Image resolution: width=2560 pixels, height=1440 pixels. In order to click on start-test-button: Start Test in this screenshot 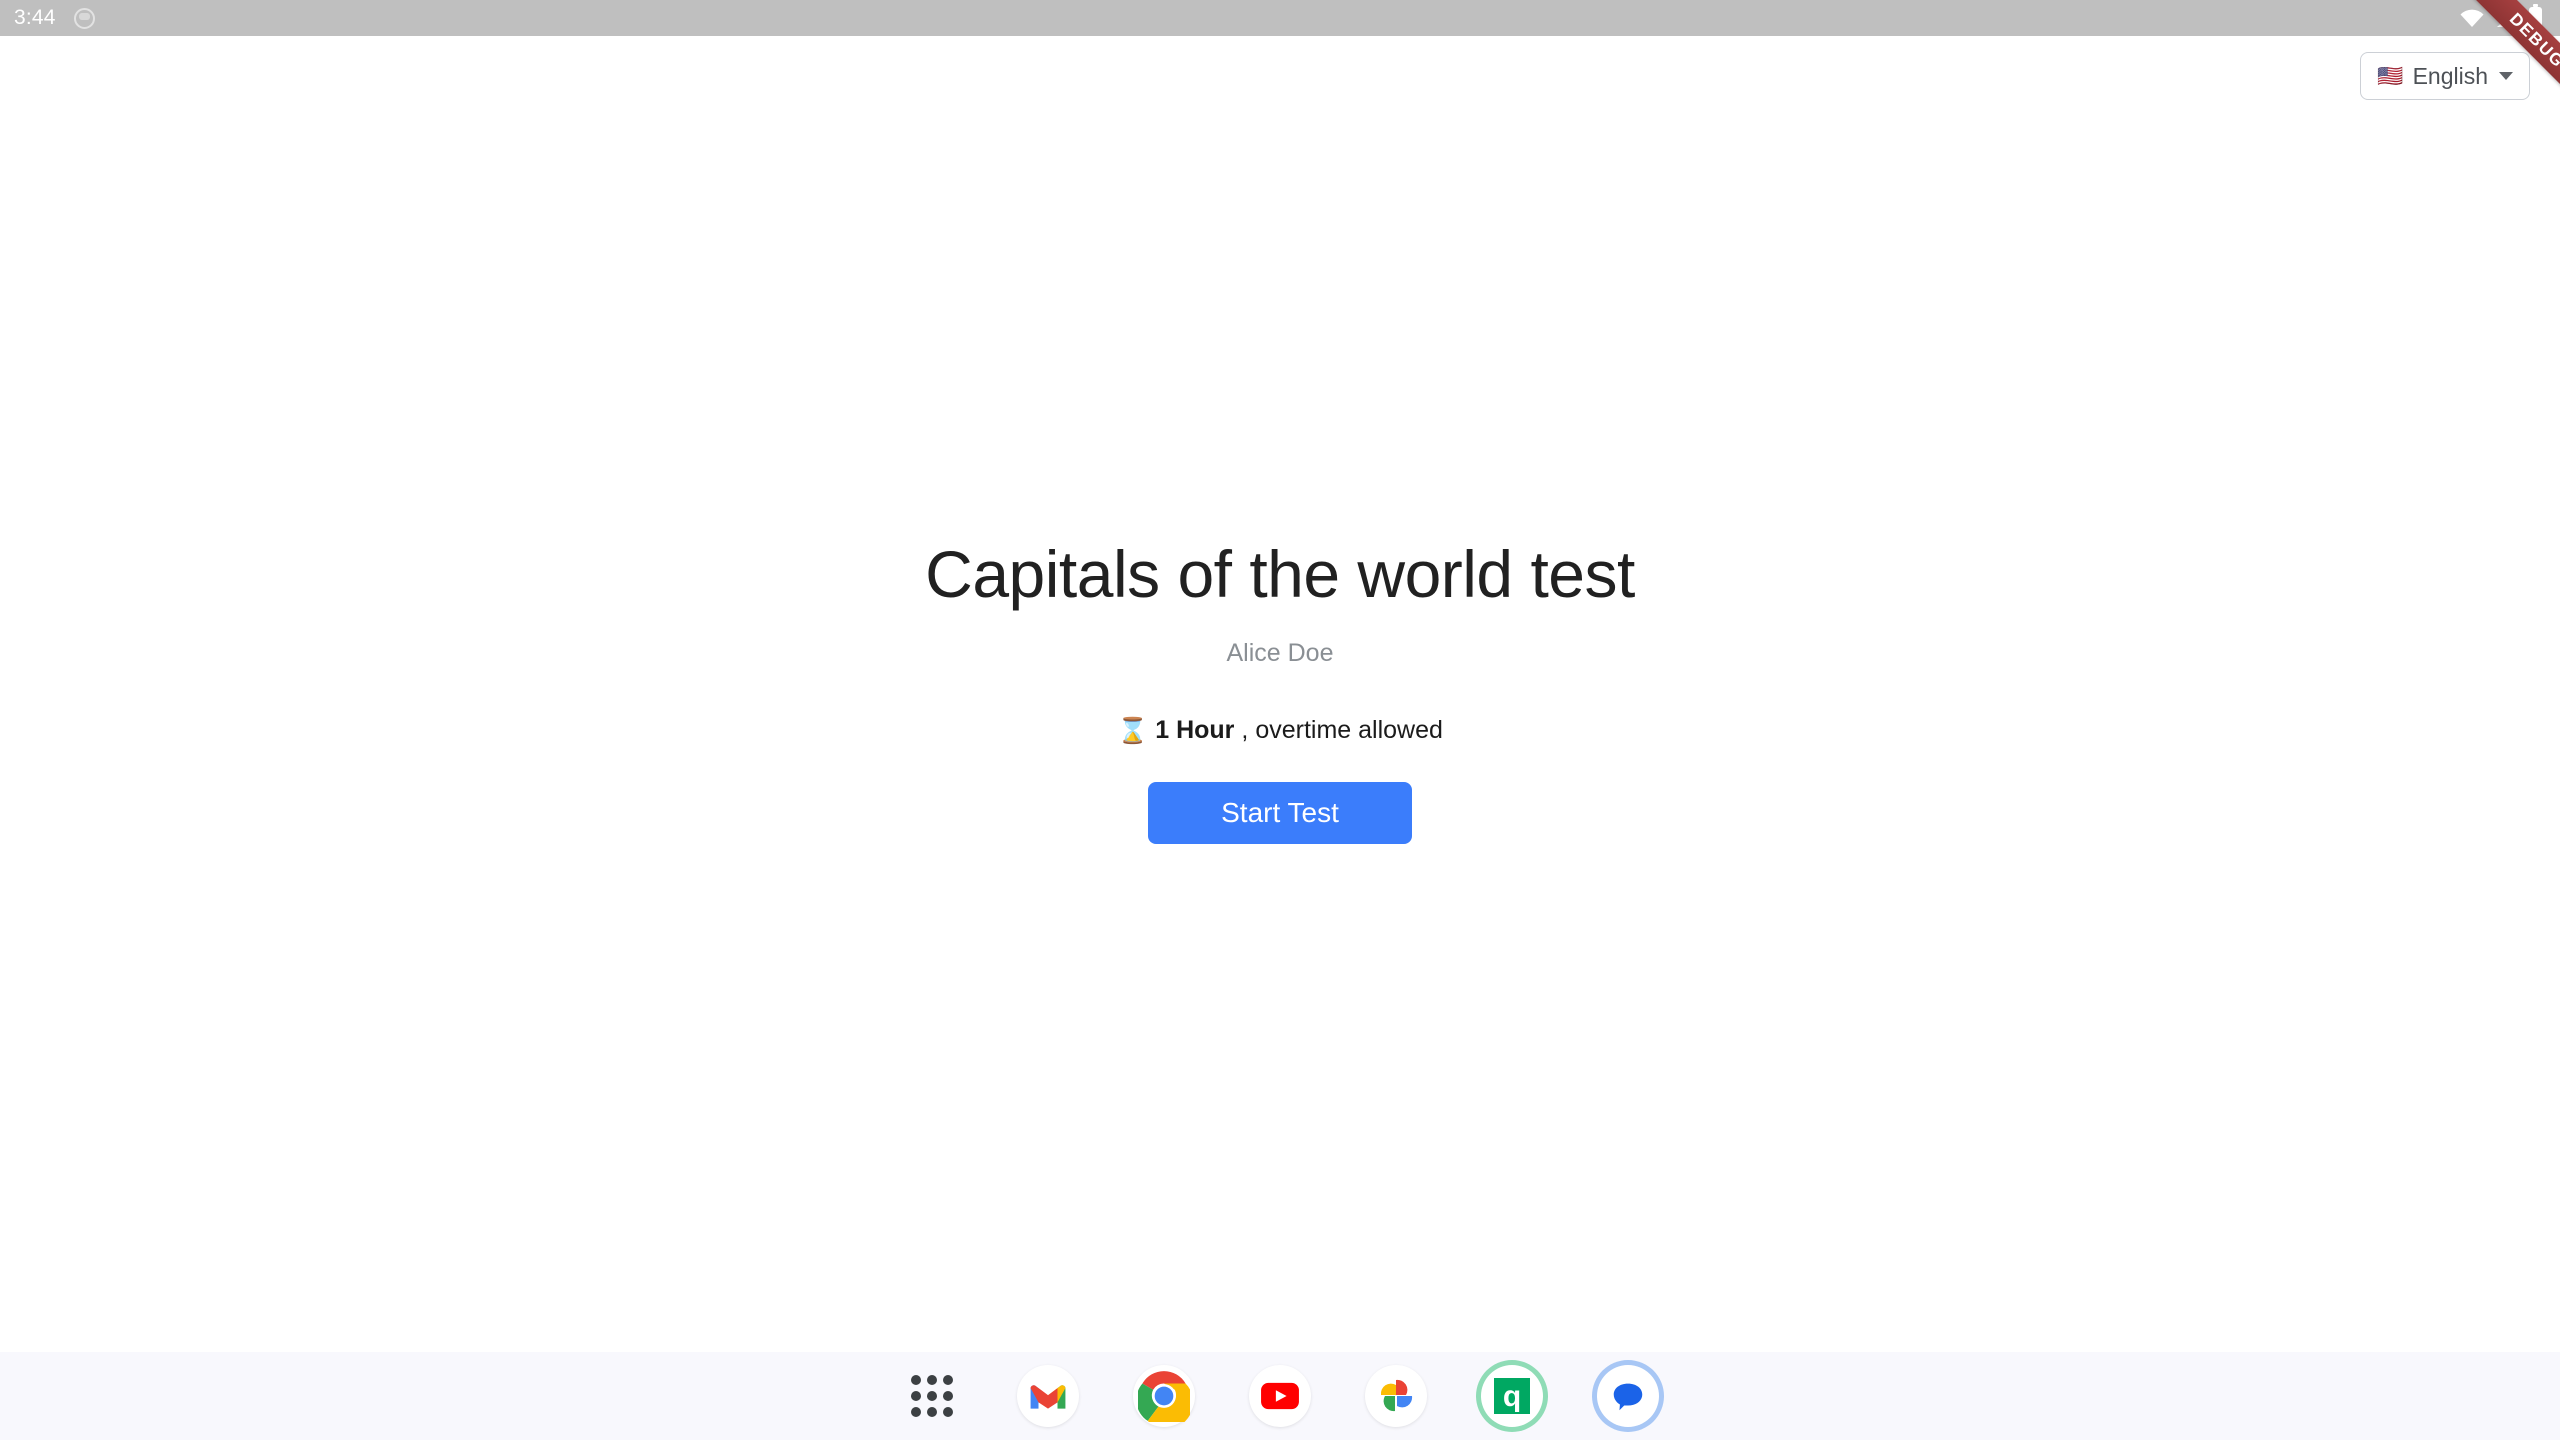, I will do `click(1280, 813)`.